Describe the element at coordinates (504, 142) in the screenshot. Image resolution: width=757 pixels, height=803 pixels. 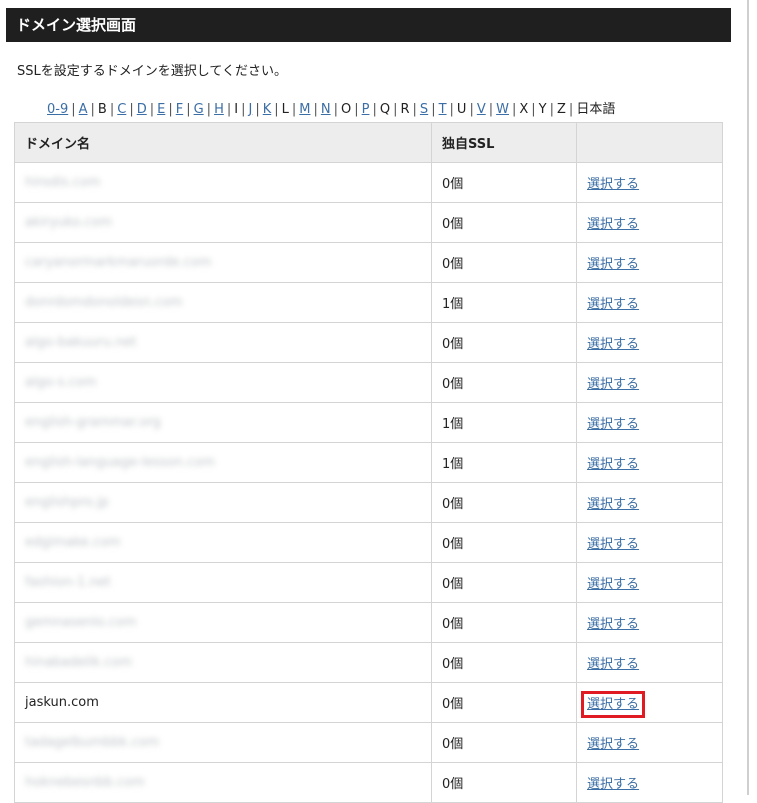
I see `header-ssl: 独自SSL` at that location.